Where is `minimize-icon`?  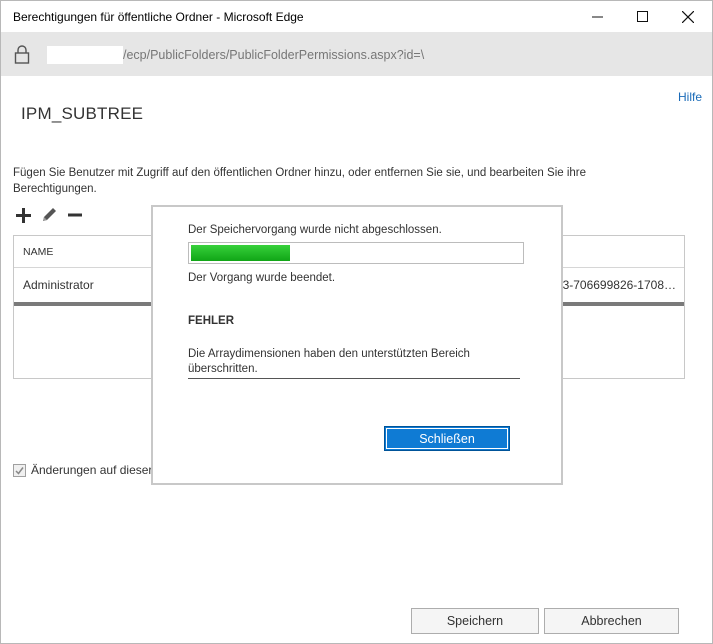
minimize-icon is located at coordinates (597, 17).